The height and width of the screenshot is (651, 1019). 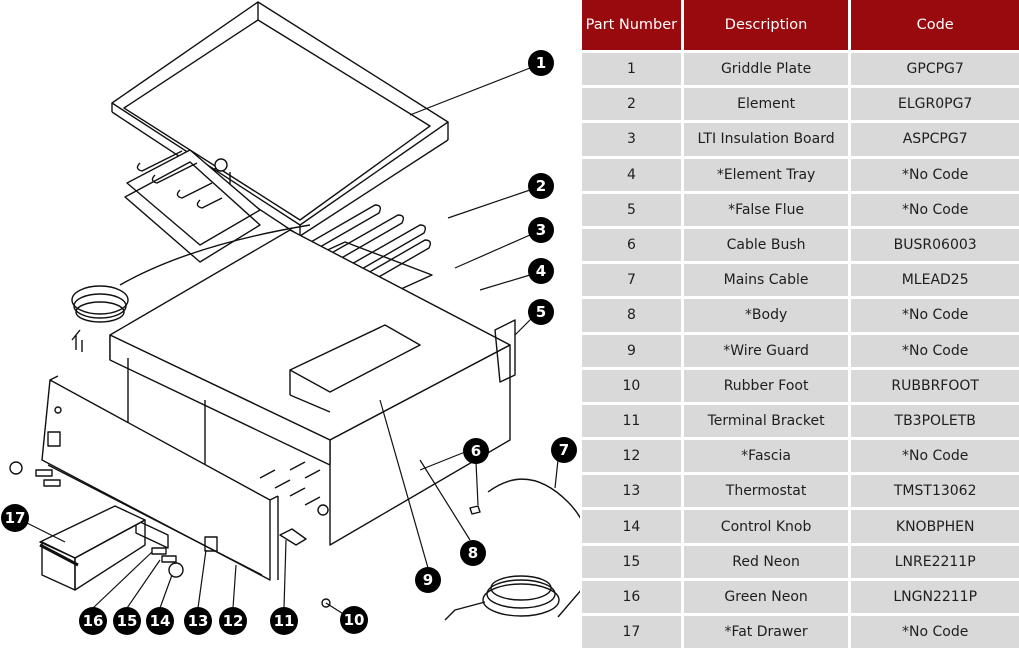 I want to click on callout-label: 16, so click(x=93, y=621).